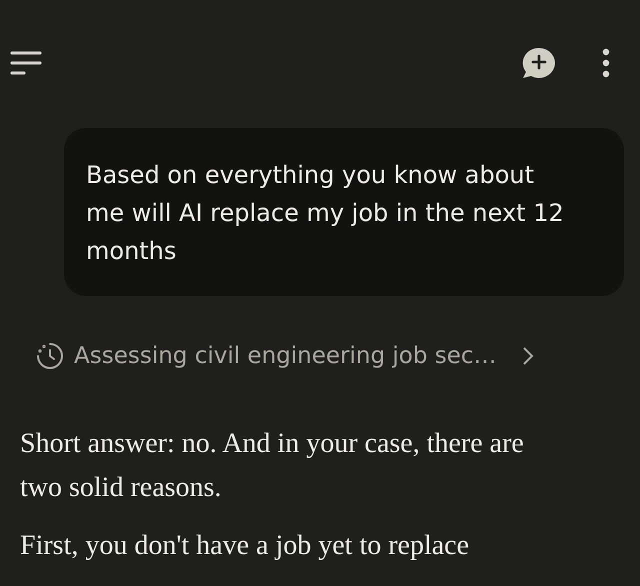  I want to click on menu-icon, so click(26, 63).